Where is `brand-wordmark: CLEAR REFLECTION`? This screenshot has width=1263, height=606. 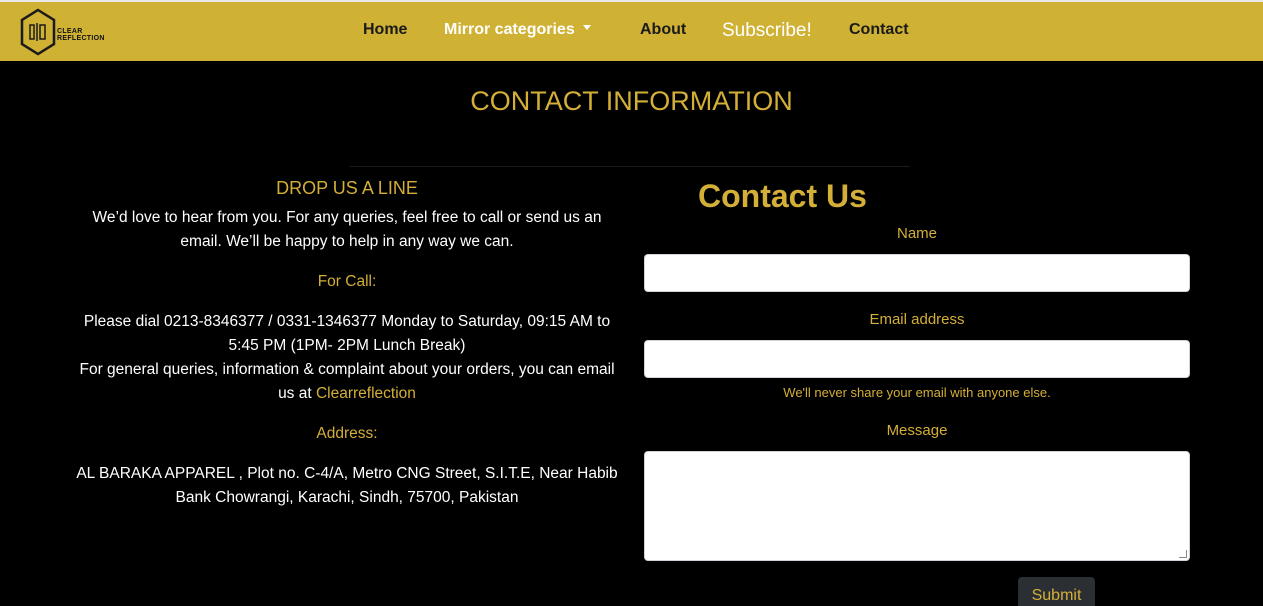
brand-wordmark: CLEAR REFLECTION is located at coordinates (81, 35).